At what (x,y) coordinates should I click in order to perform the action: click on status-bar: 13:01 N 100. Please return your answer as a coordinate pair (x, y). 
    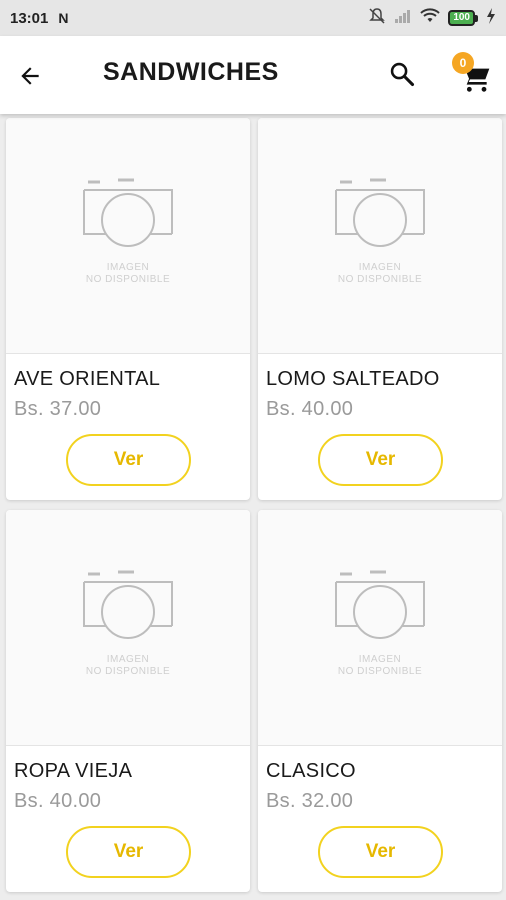
    Looking at the image, I should click on (253, 18).